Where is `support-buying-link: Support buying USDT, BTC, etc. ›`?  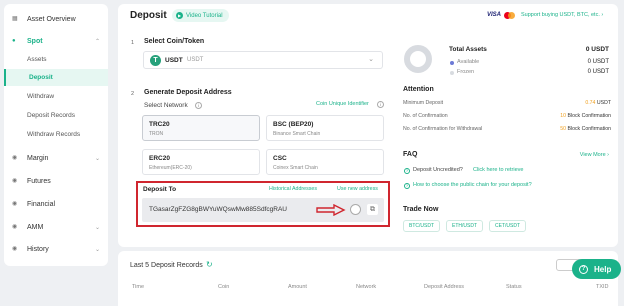
support-buying-link: Support buying USDT, BTC, etc. › is located at coordinates (562, 15).